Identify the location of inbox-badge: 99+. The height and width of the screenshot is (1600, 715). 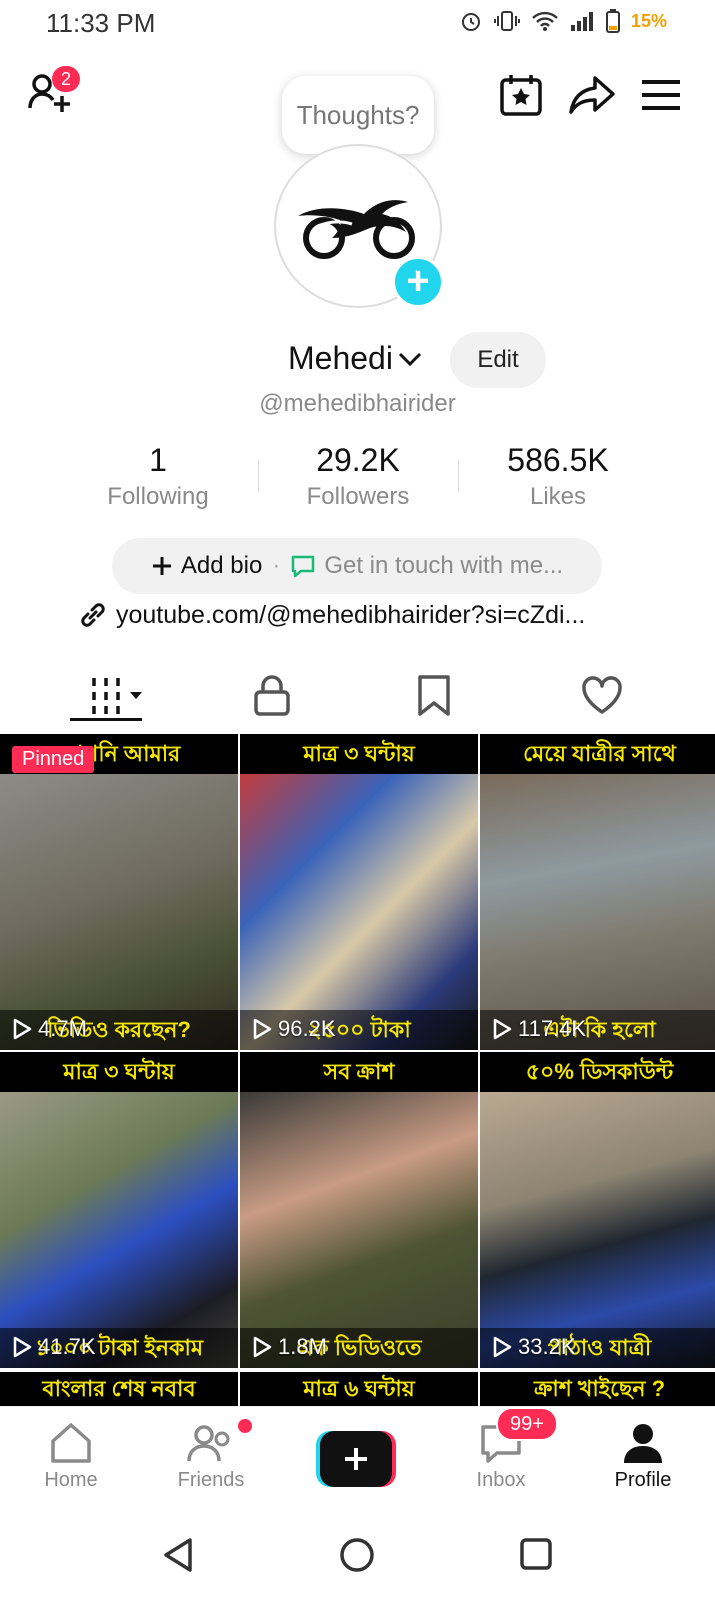
(527, 1424).